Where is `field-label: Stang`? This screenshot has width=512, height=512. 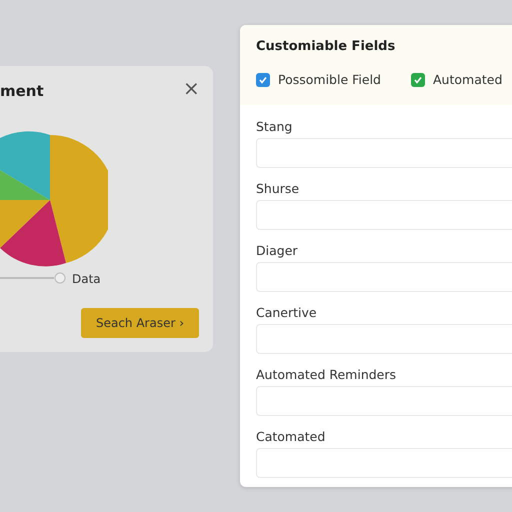
field-label: Stang is located at coordinates (275, 126).